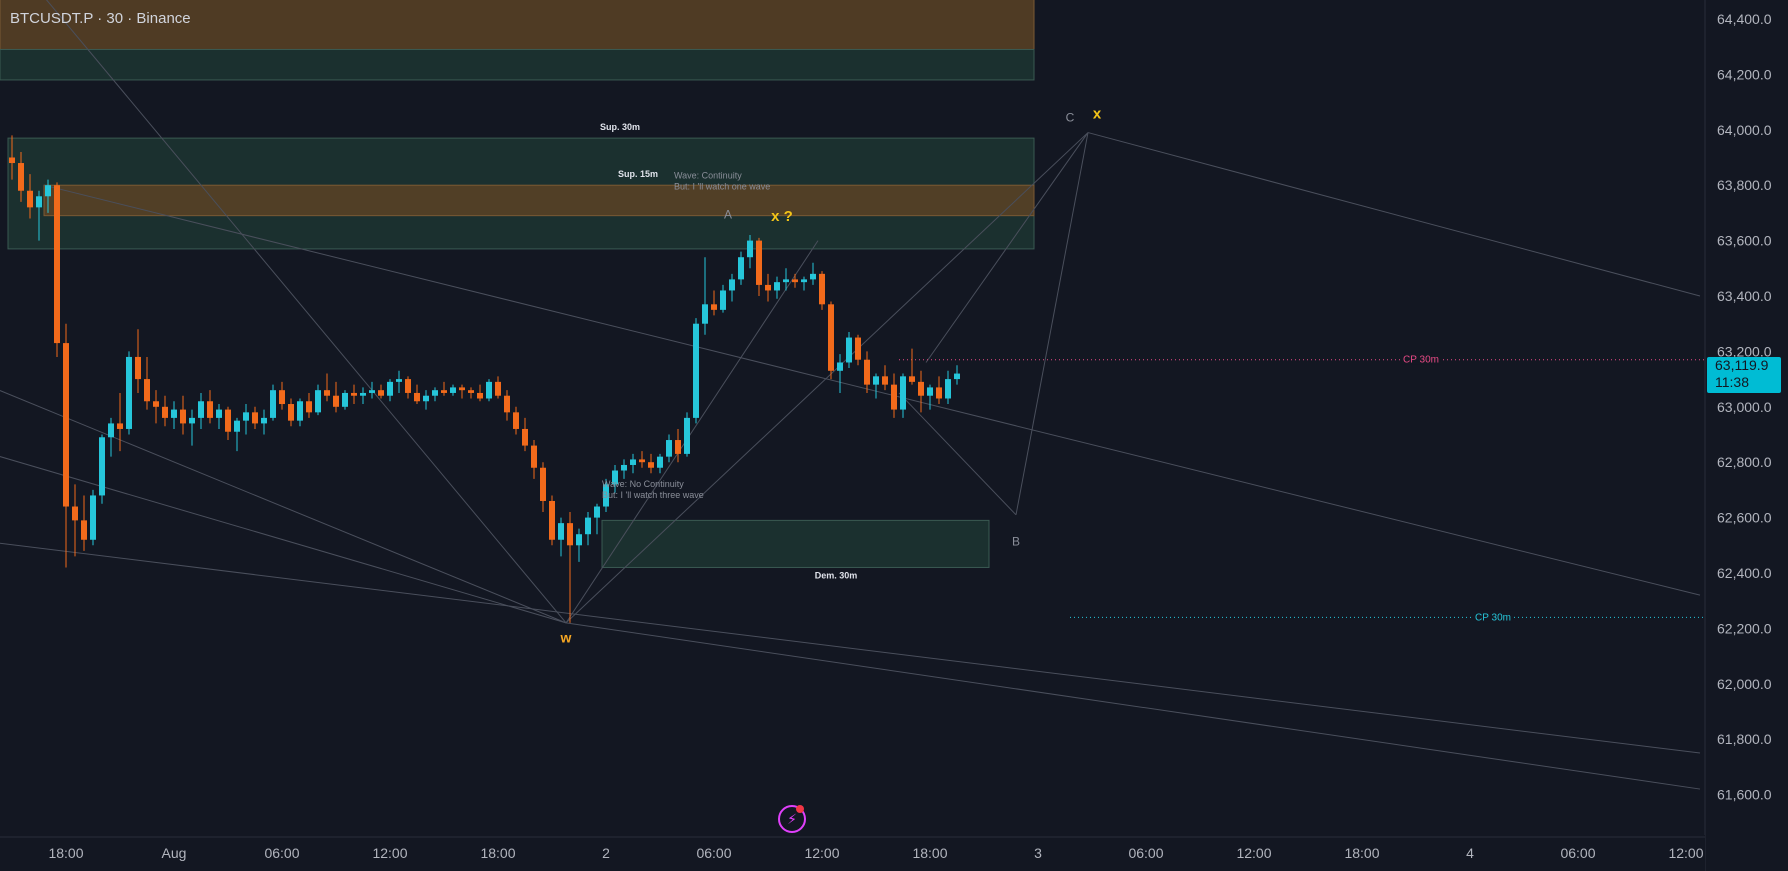 This screenshot has width=1788, height=871. I want to click on trend-line, so click(1133, 706).